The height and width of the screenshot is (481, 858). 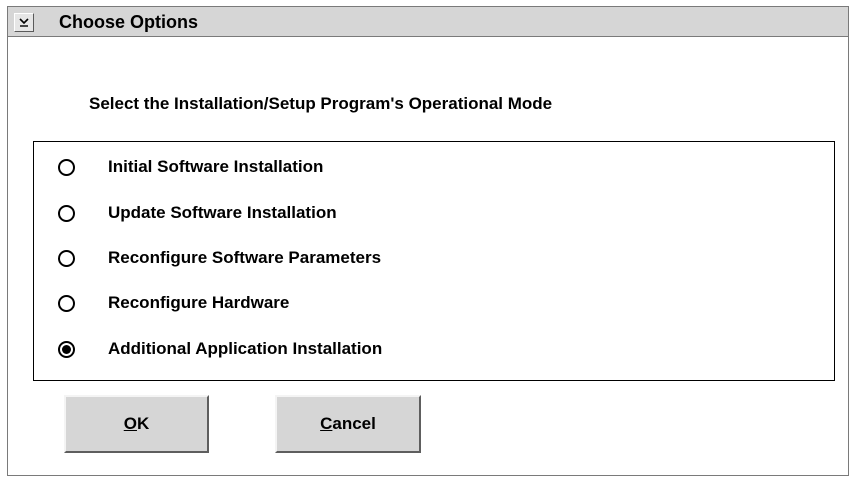 I want to click on system-menu-button, so click(x=24, y=22).